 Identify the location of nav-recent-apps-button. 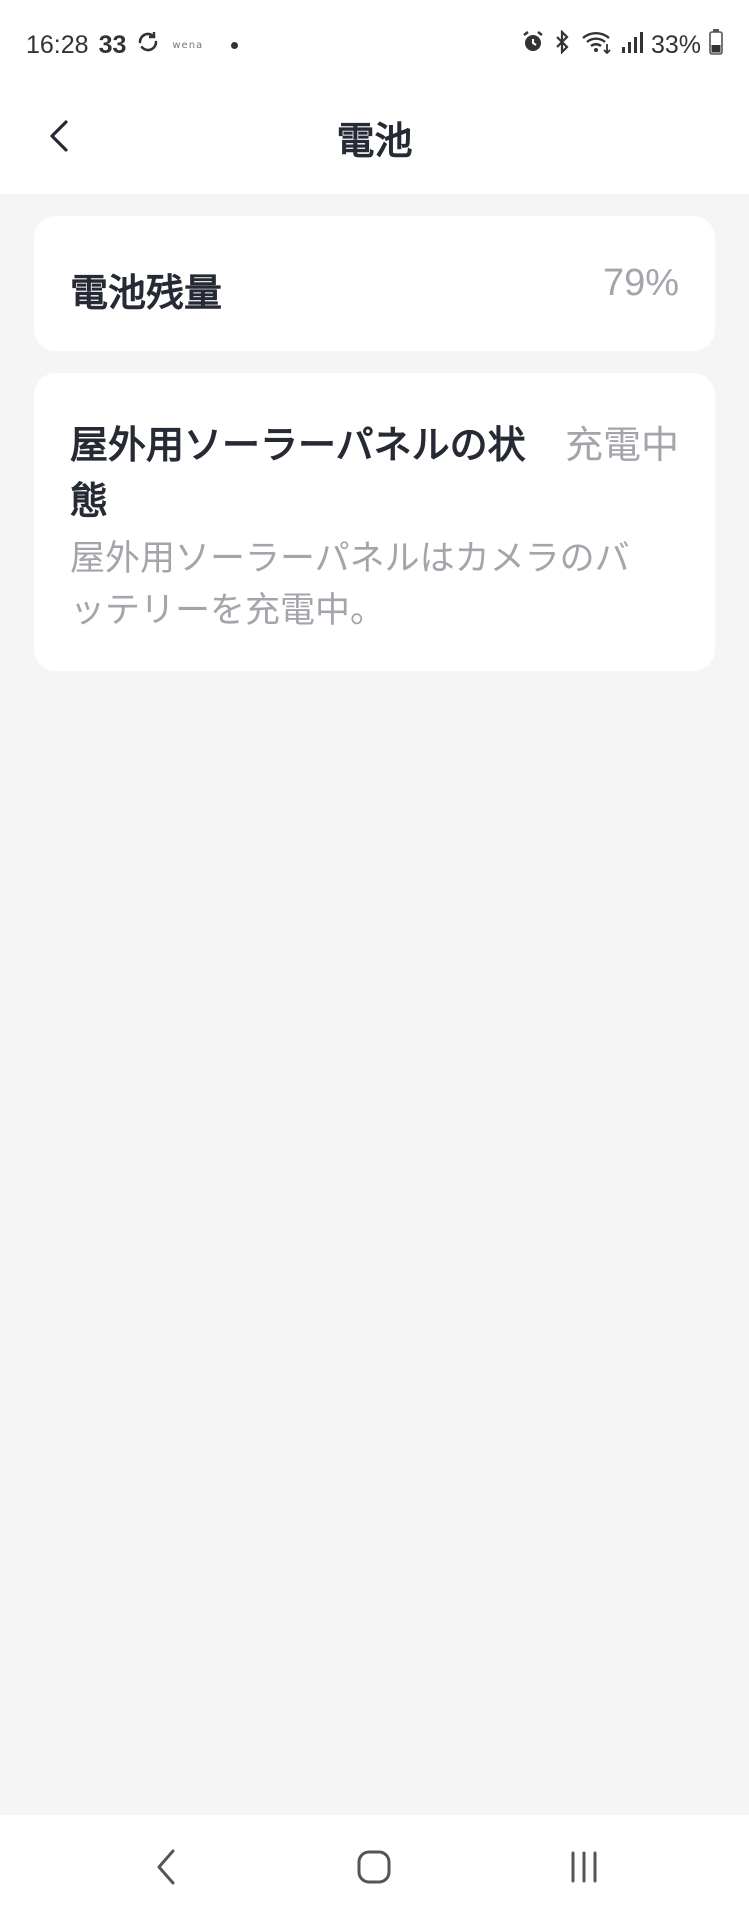
(584, 1869).